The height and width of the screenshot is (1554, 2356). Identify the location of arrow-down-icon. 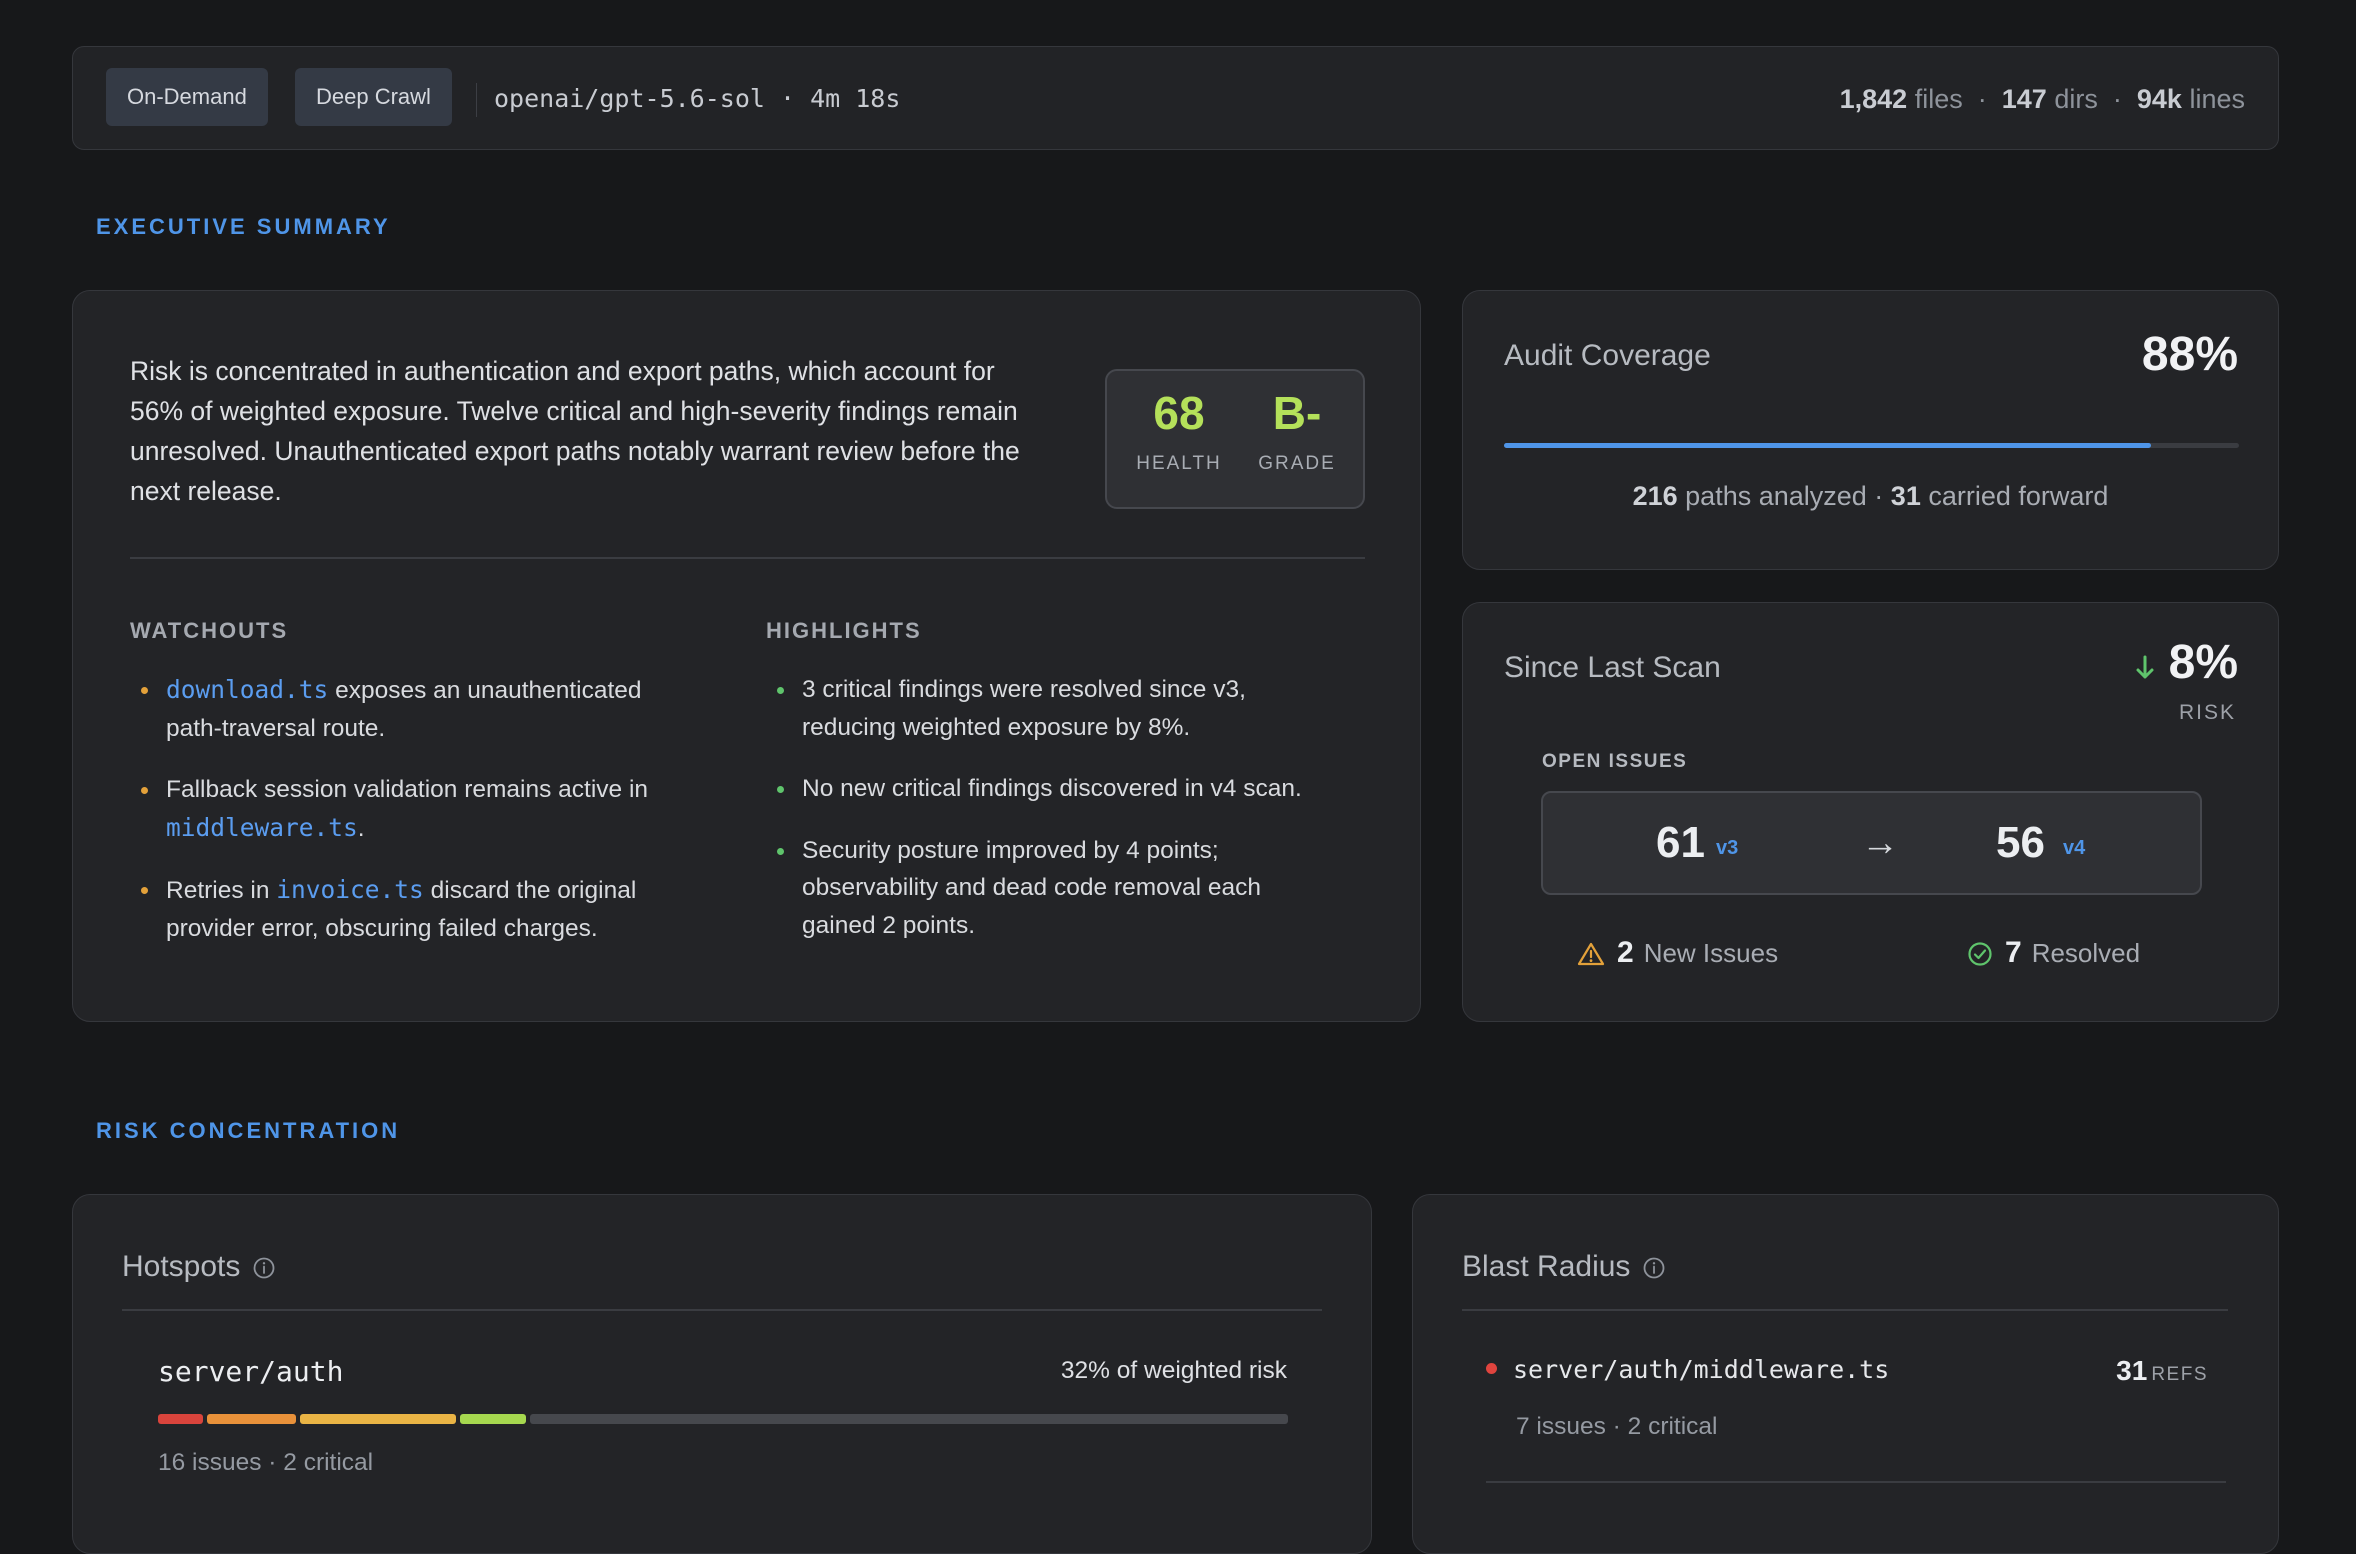
(2145, 667).